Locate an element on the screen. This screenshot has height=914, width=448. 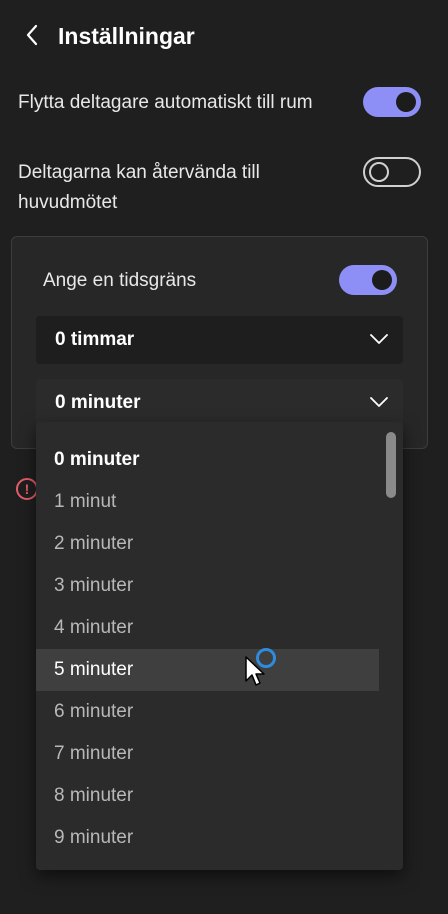
minutes-option: 0 minuter is located at coordinates (207, 460).